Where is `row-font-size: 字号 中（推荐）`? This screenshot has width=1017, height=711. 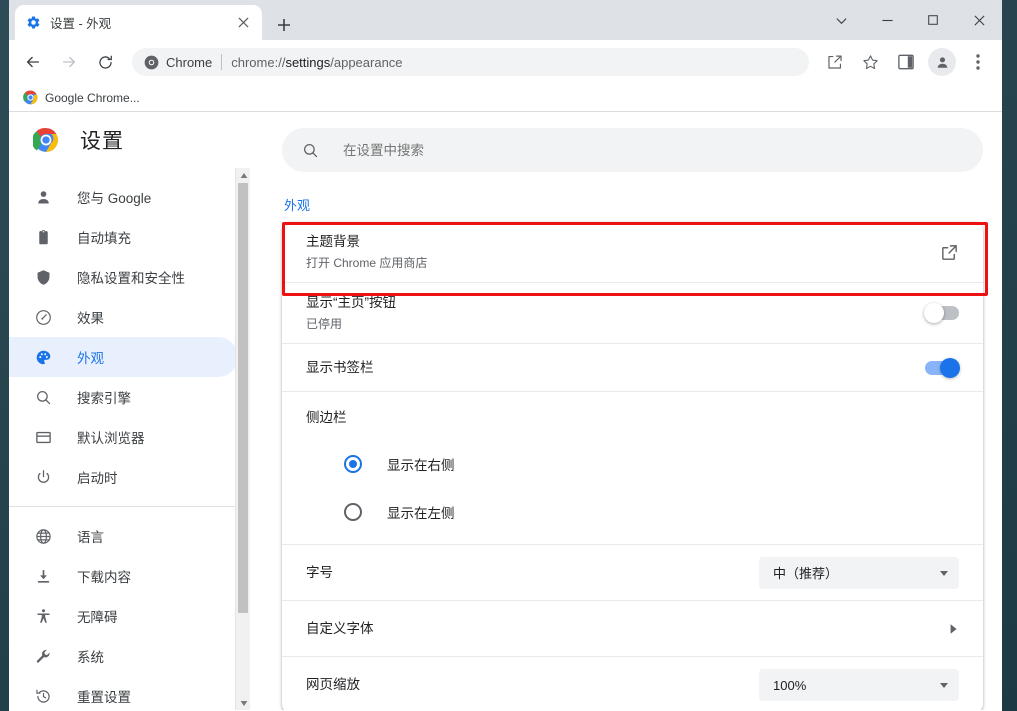
row-font-size: 字号 中（推荐） is located at coordinates (632, 573).